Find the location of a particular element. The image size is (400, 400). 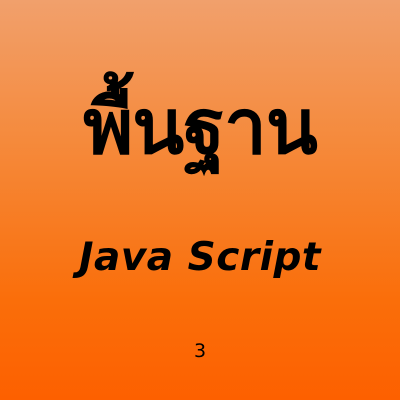

cover-title: พื้นฐาน is located at coordinates (200, 126).